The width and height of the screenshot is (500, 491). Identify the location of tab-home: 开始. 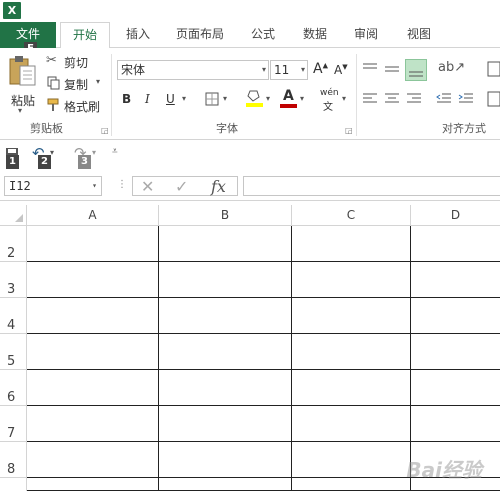
(85, 35).